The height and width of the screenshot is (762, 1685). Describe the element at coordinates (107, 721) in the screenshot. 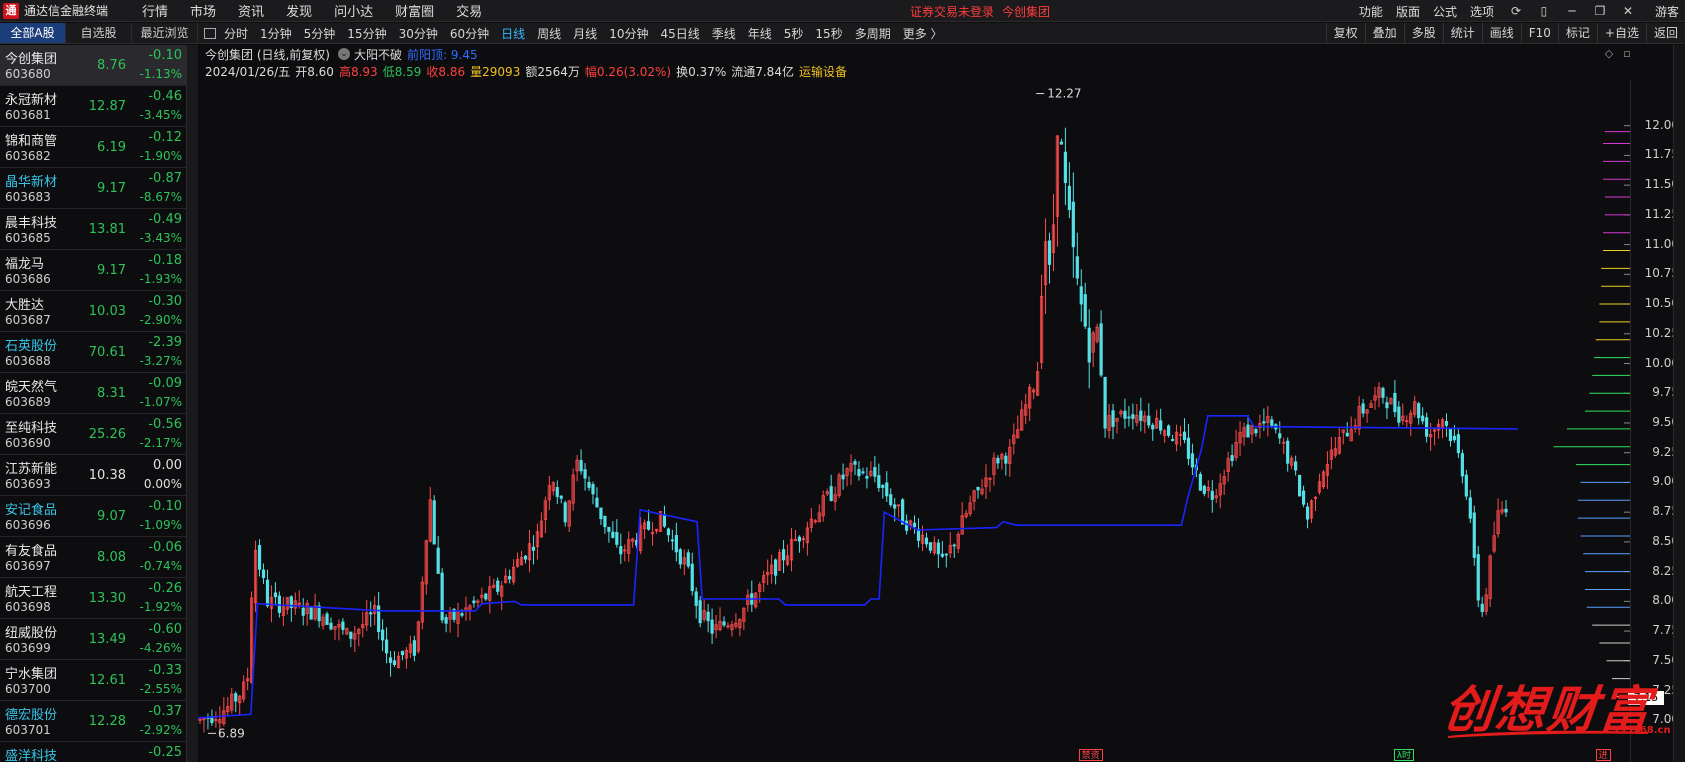

I see `stock-price: 12.28` at that location.